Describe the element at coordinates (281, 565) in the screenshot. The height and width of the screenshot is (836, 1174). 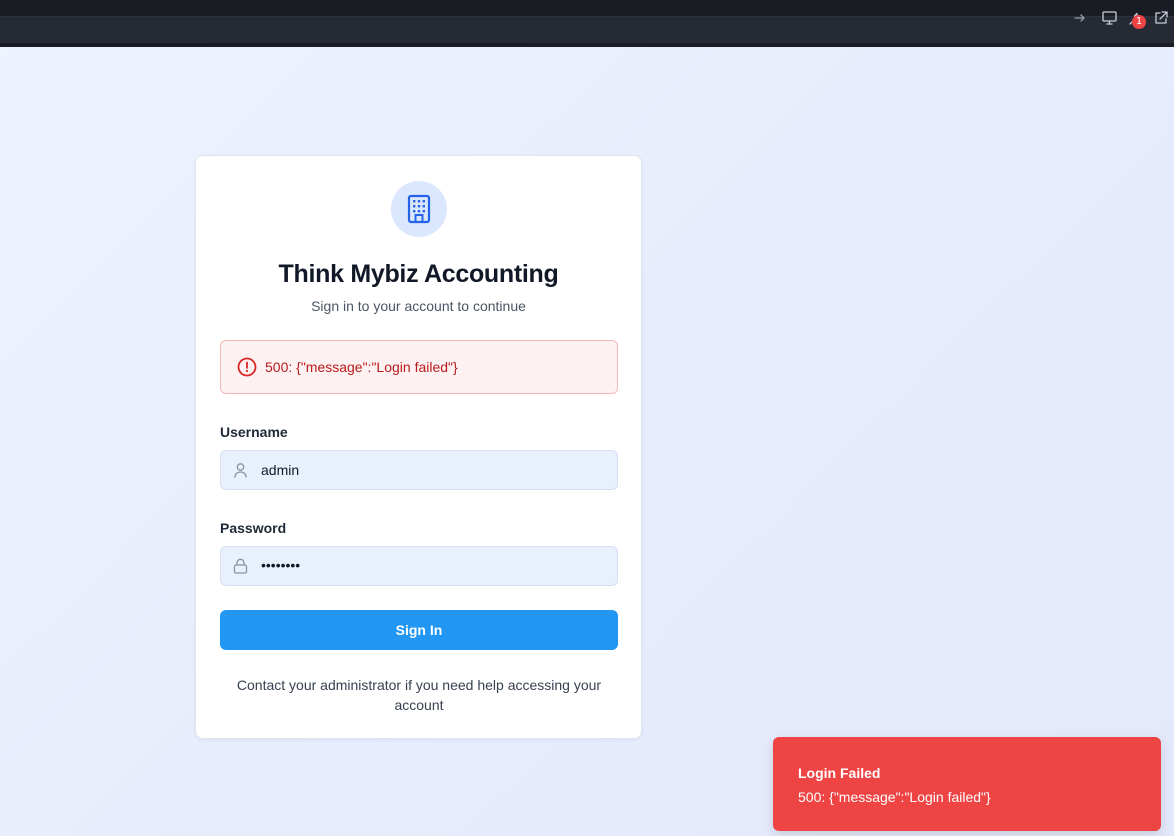
I see `password-value: ••••••••` at that location.